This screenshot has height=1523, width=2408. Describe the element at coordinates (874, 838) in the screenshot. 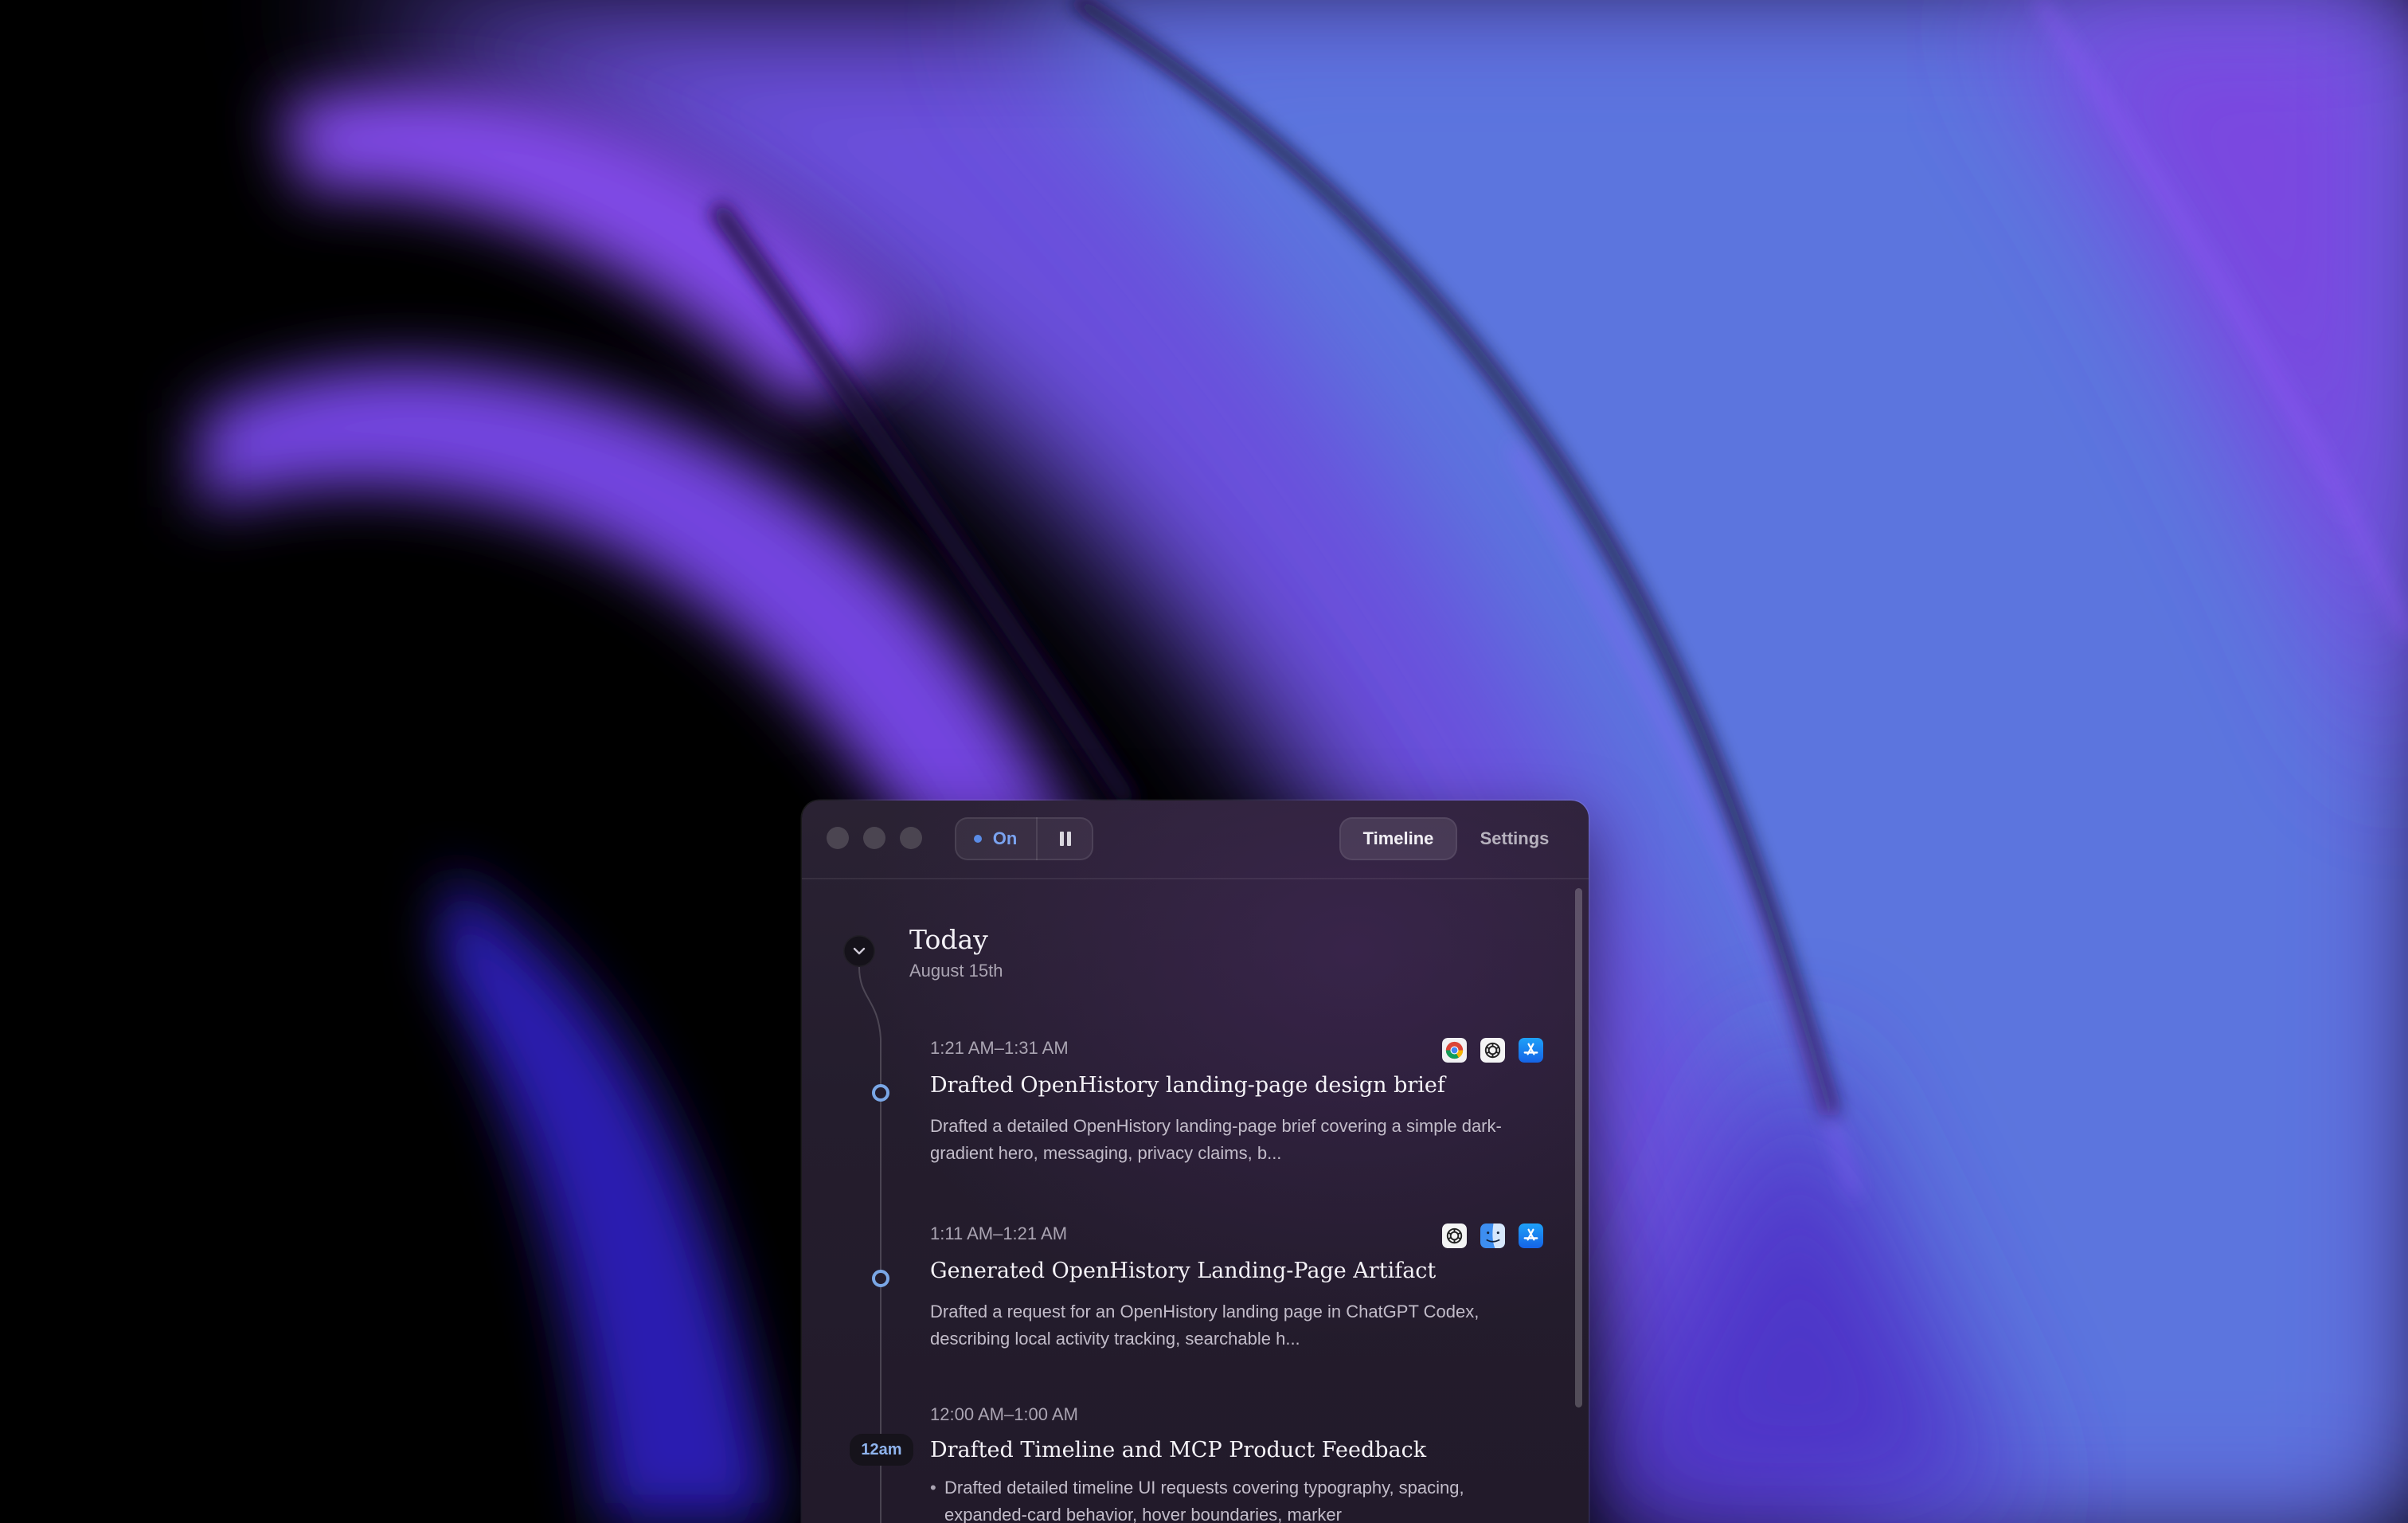

I see `minimize-window-button` at that location.